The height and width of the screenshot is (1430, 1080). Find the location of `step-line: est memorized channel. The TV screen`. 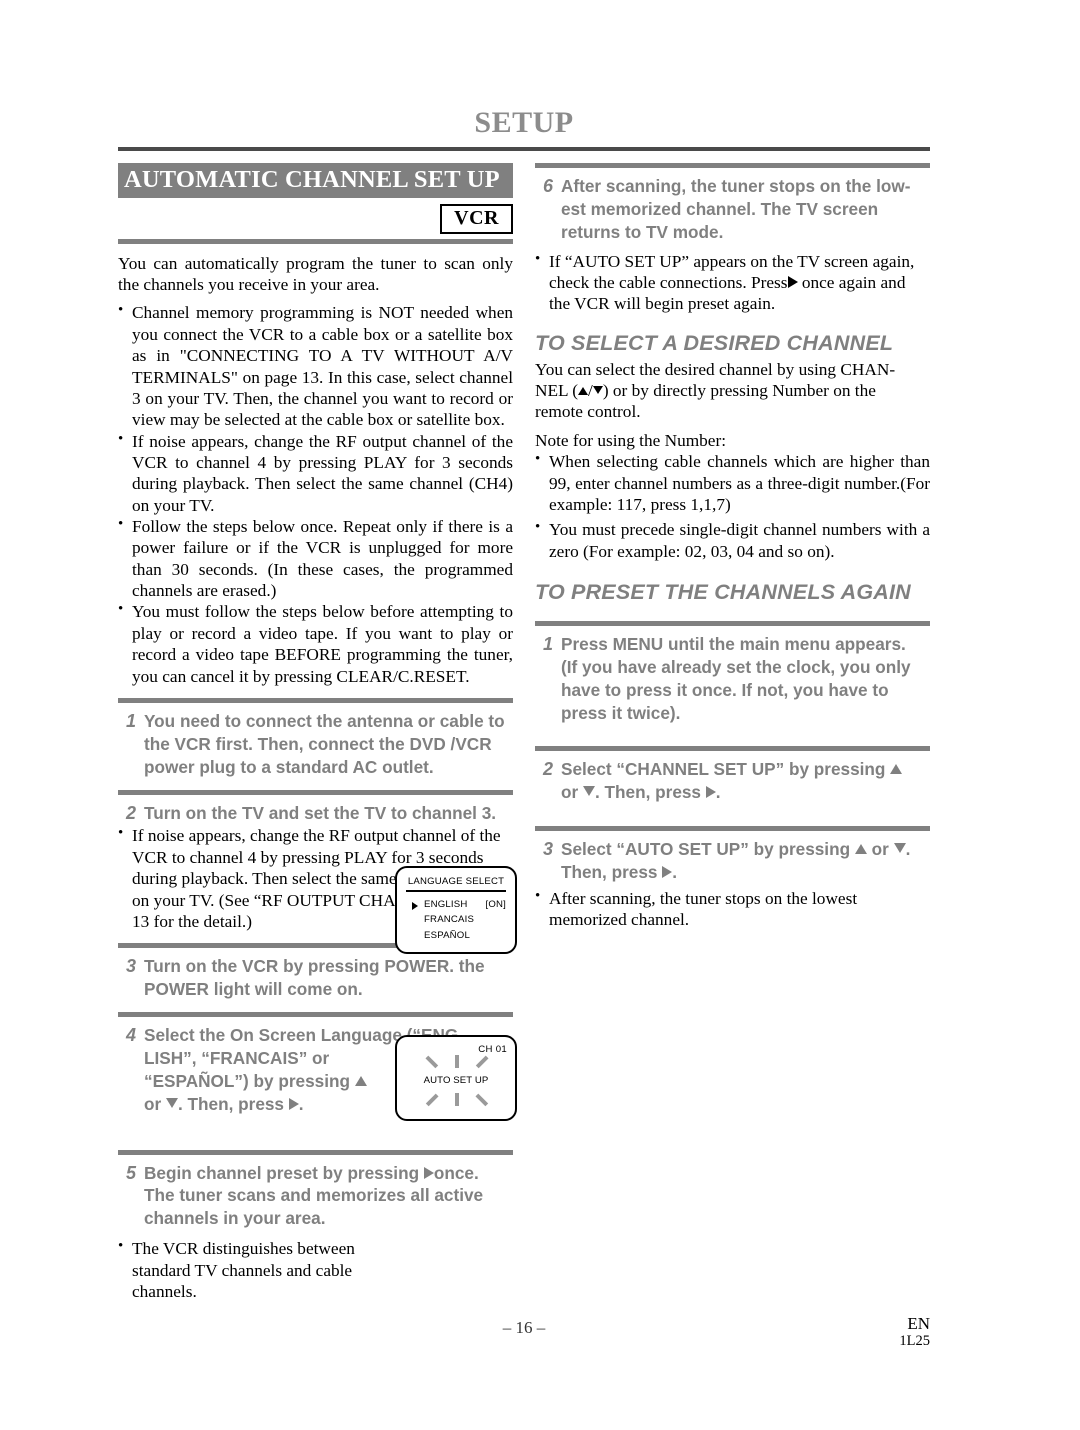

step-line: est memorized channel. The TV screen is located at coordinates (720, 208).